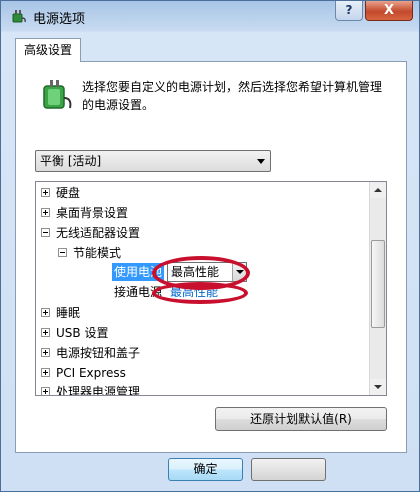  I want to click on scroll-thumb, so click(378, 284).